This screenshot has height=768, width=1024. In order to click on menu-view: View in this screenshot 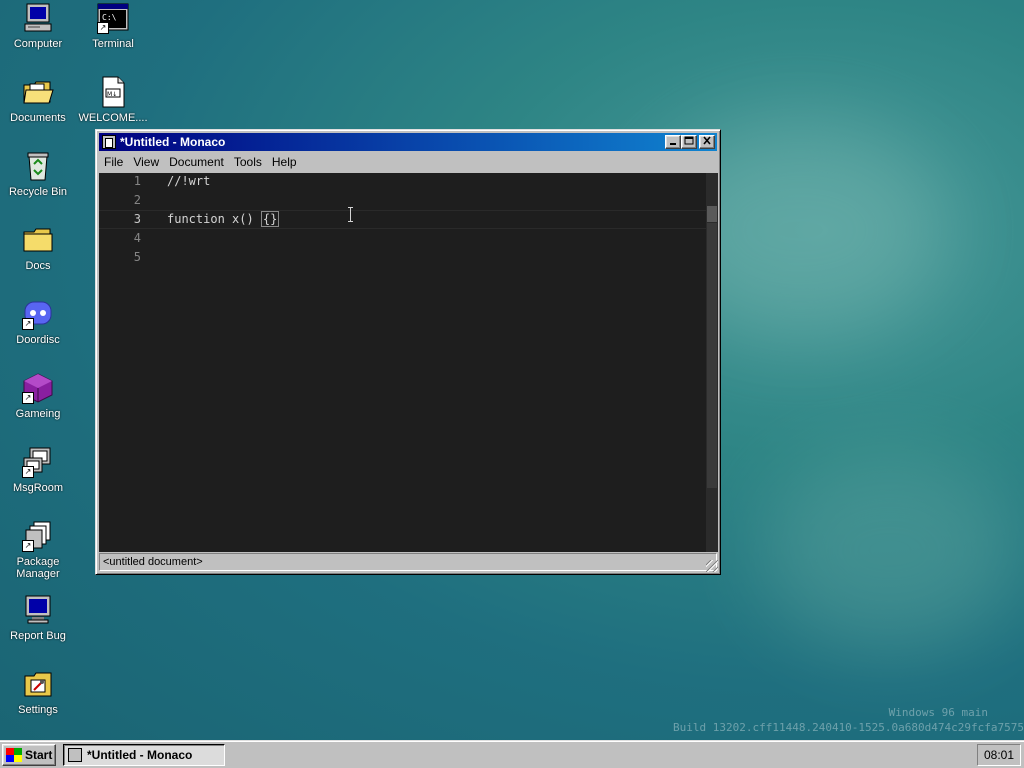, I will do `click(146, 162)`.